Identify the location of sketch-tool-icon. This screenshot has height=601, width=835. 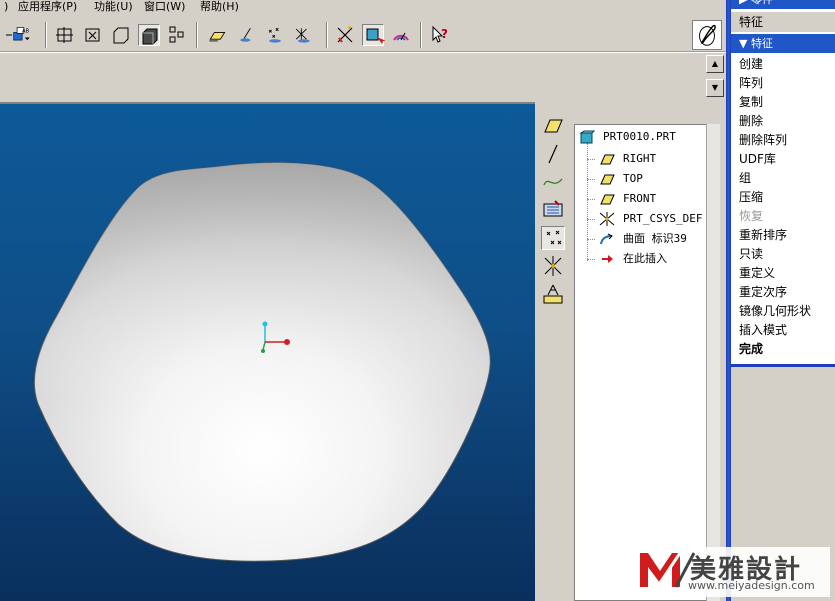
(553, 210).